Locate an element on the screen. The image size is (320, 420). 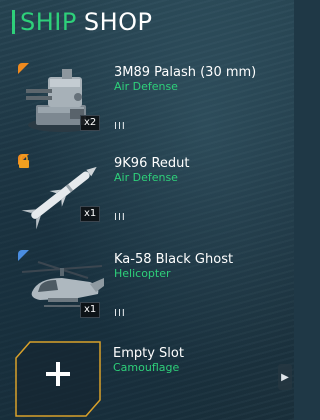
item-name: 3M89 Palash (30 mm) is located at coordinates (185, 72).